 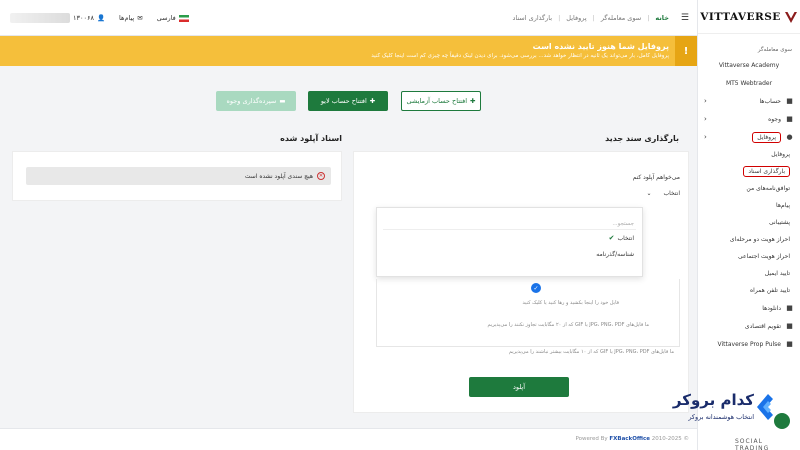 What do you see at coordinates (790, 17) in the screenshot?
I see `vittaverse-logo-icon` at bounding box center [790, 17].